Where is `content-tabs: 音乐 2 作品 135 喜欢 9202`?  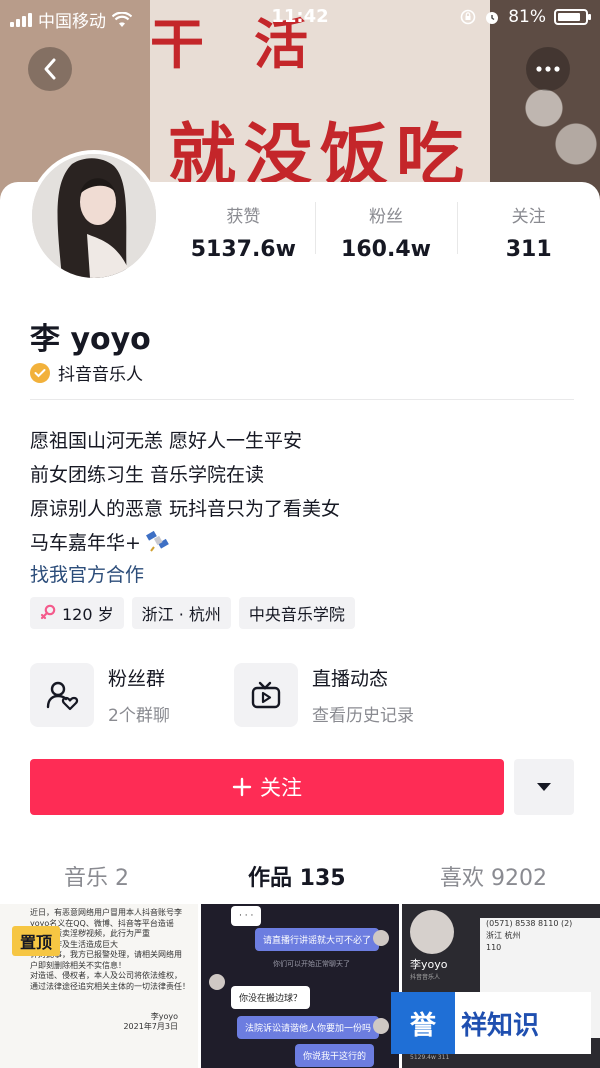 content-tabs: 音乐 2 作品 135 喜欢 9202 is located at coordinates (300, 875).